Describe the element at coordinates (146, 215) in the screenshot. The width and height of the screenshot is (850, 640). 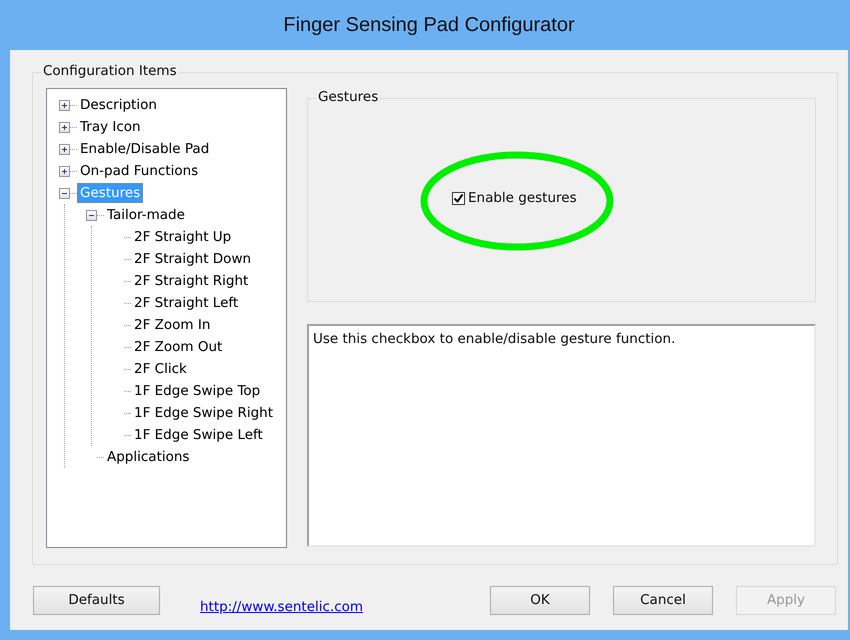
I see `tree-item: Tailor-made` at that location.